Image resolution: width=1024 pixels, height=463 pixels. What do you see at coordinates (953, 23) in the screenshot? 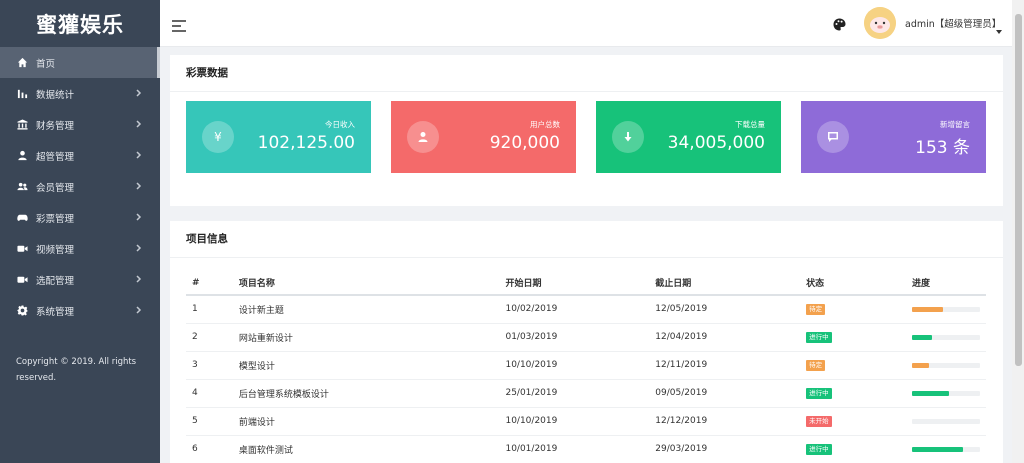
I see `user-menu: admin【超级管理员】` at bounding box center [953, 23].